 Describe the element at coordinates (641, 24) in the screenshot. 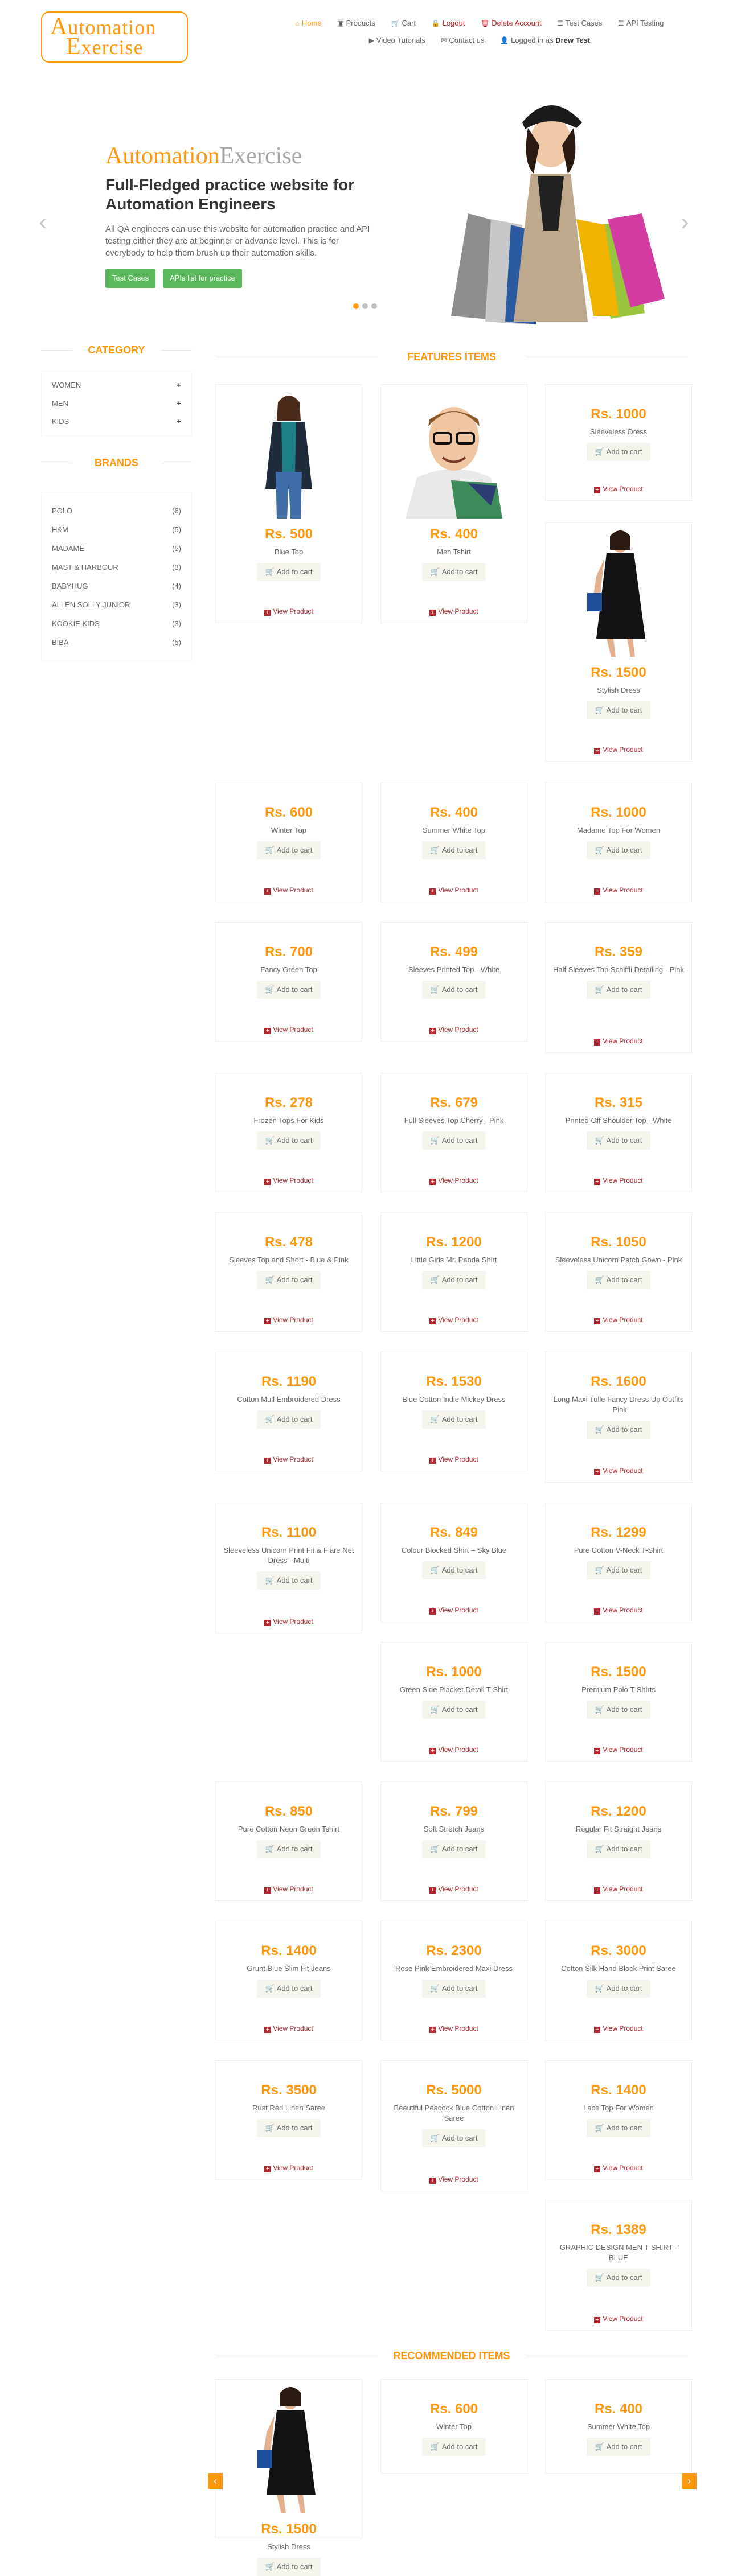

I see `nav-api-testing: ☰ API Testing` at that location.